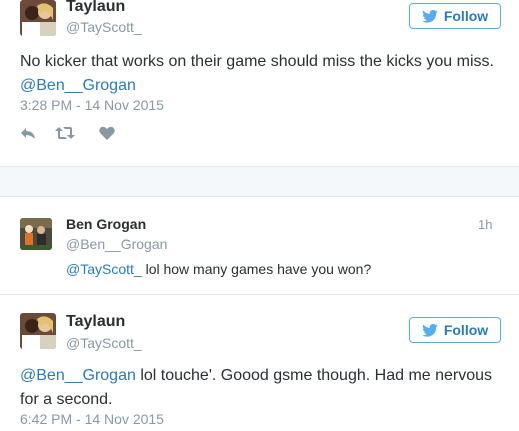 The image size is (519, 431). Describe the element at coordinates (28, 133) in the screenshot. I see `reply-icon` at that location.